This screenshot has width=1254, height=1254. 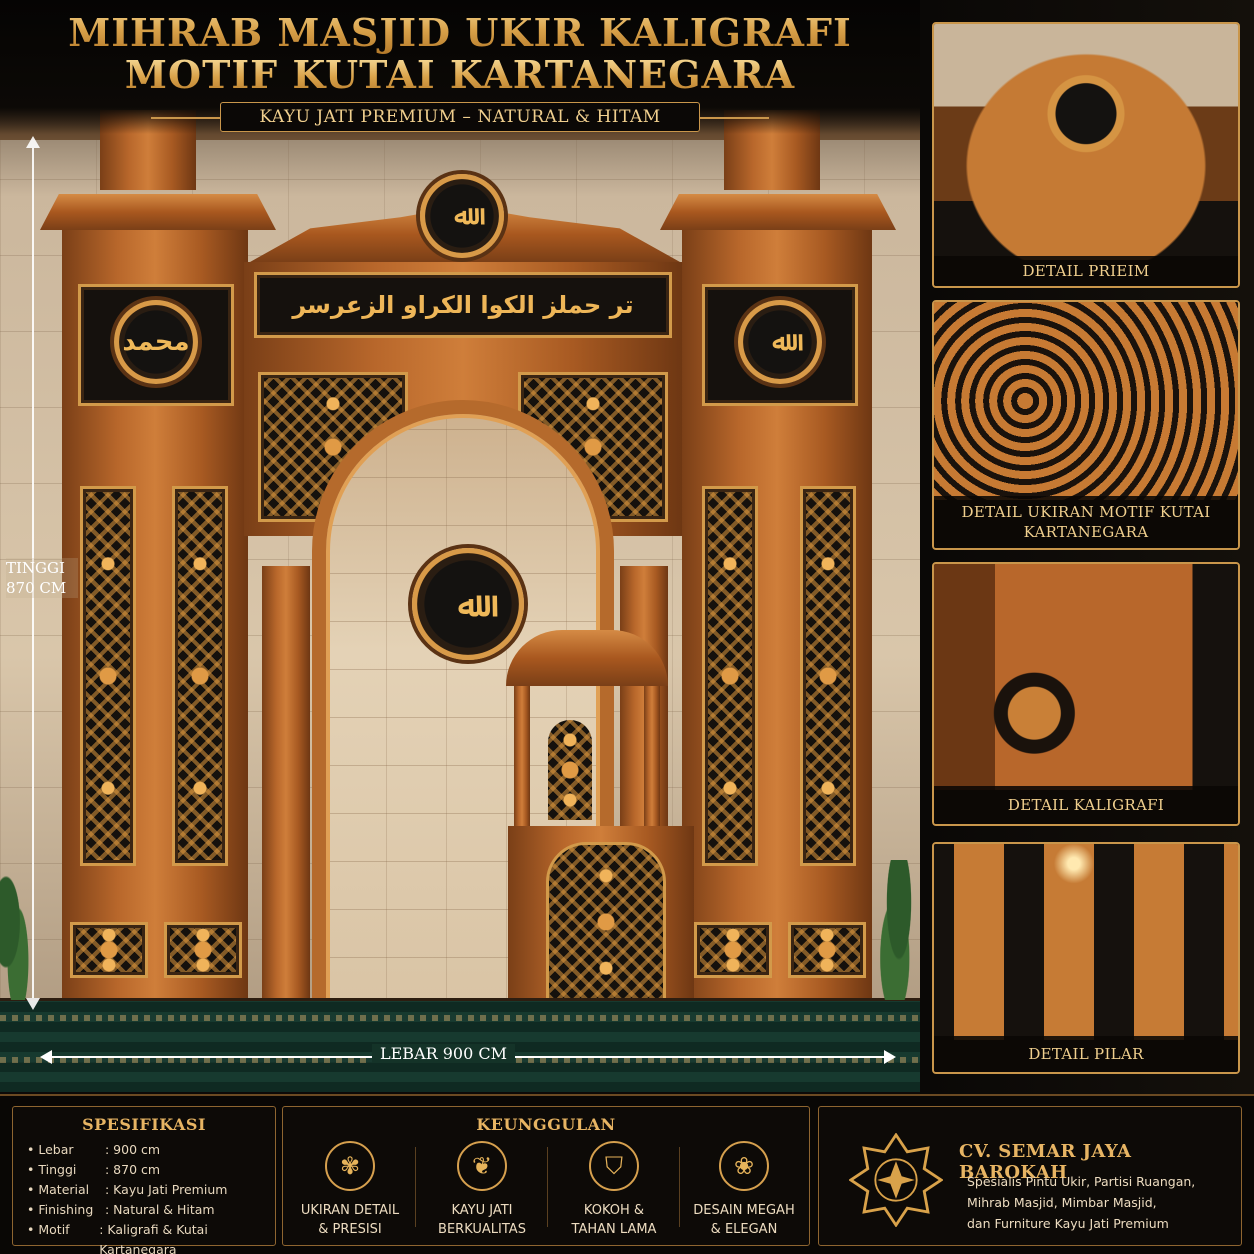 I want to click on muhammad-medallion: محمد, so click(x=156, y=342).